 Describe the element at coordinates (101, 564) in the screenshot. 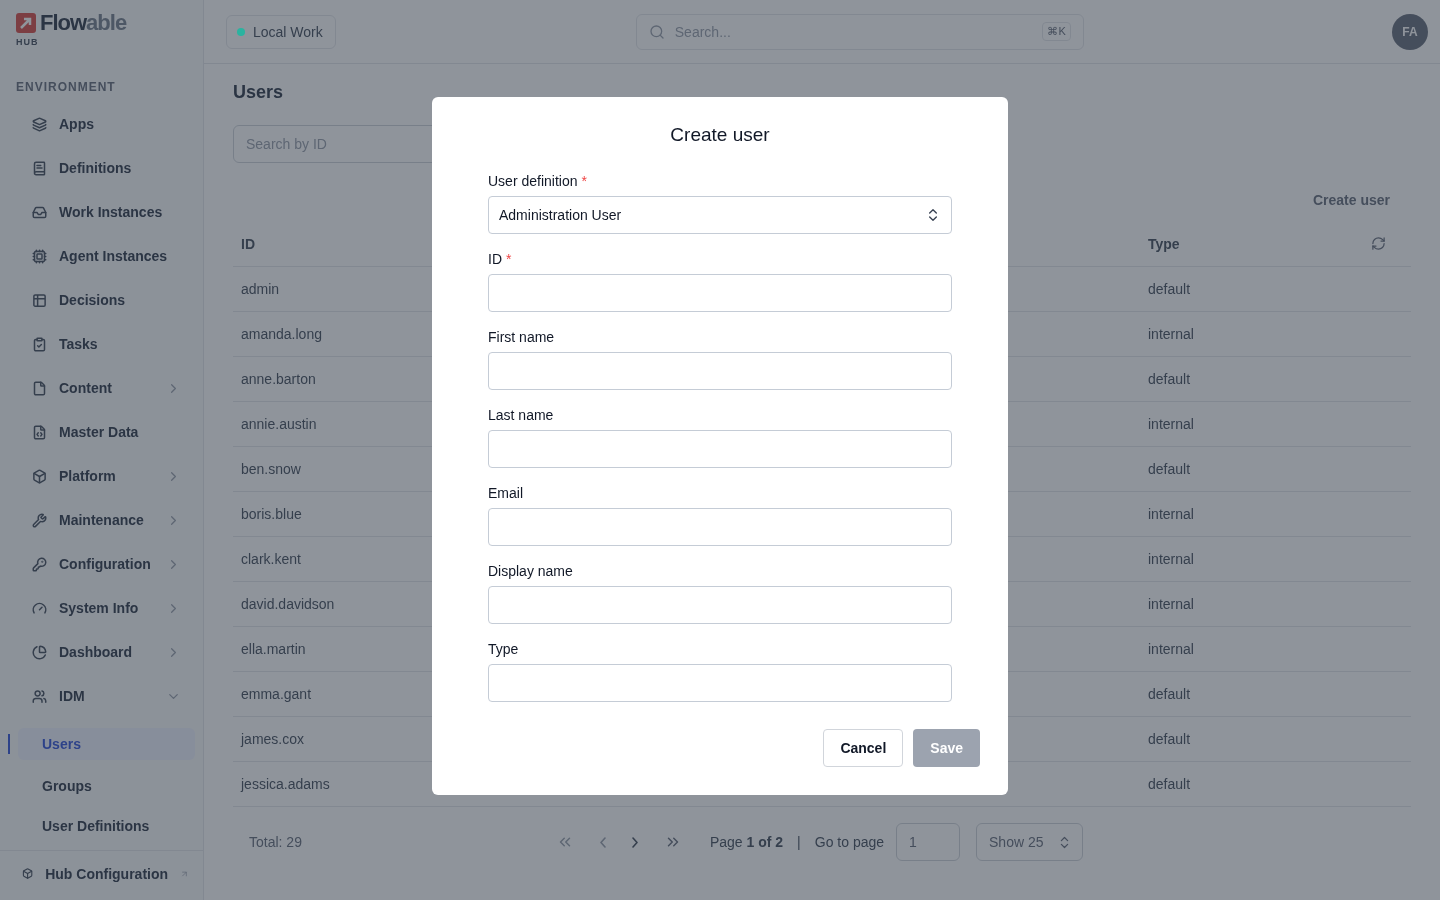

I see `sidebar-item: Configuration` at that location.